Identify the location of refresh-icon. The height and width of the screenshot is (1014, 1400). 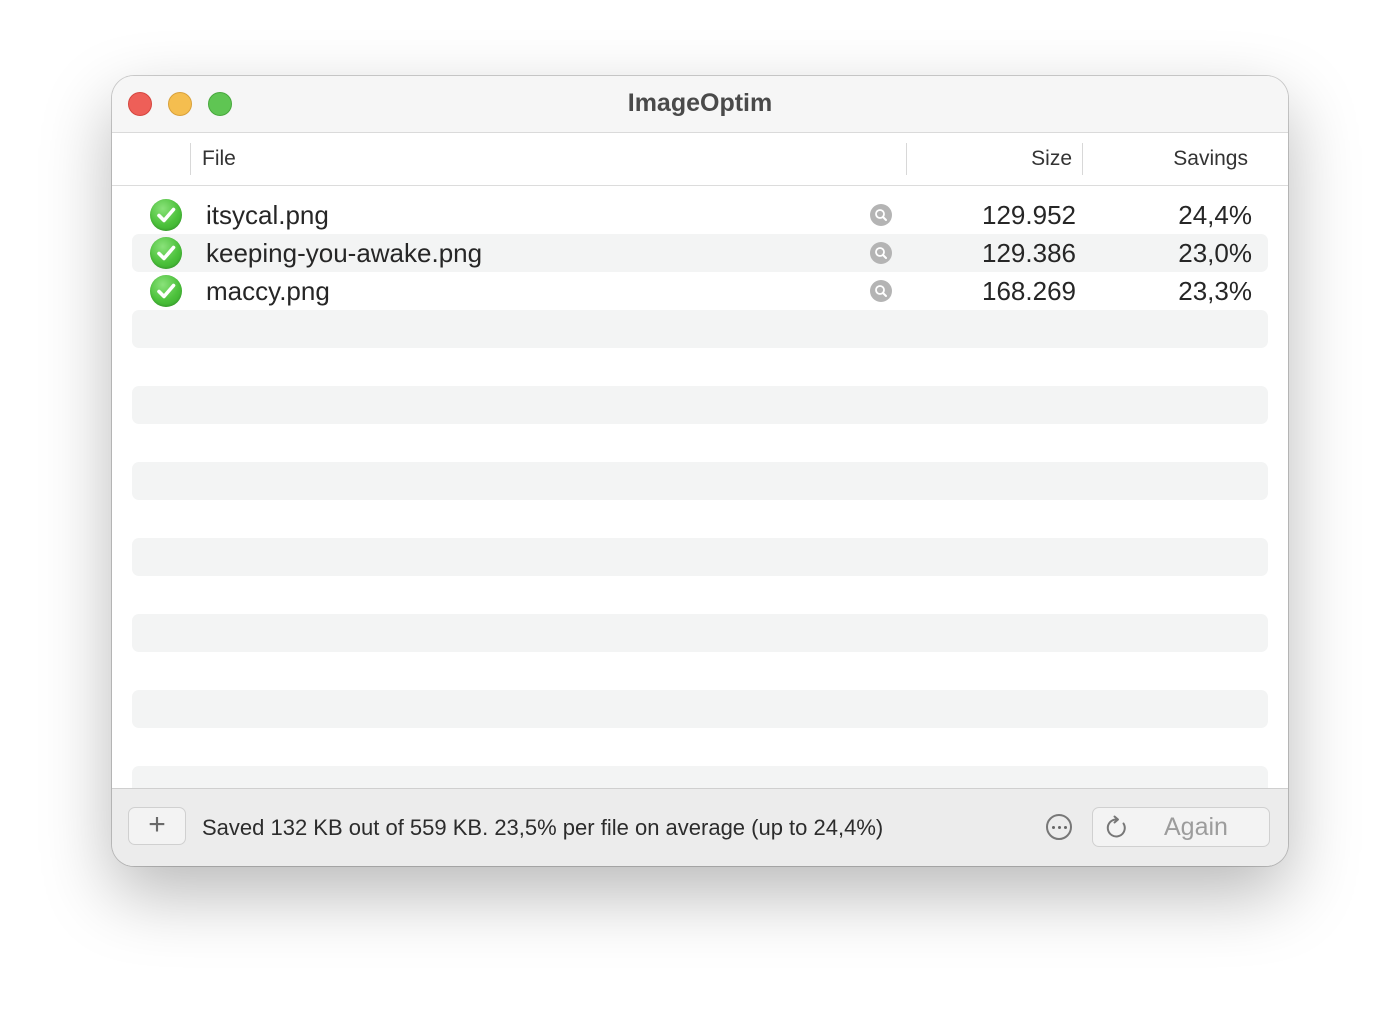
(1116, 826).